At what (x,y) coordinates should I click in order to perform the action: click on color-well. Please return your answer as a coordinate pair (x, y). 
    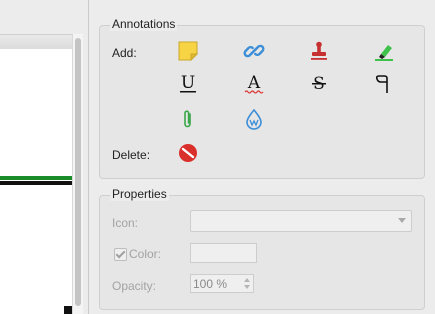
    Looking at the image, I should click on (223, 253).